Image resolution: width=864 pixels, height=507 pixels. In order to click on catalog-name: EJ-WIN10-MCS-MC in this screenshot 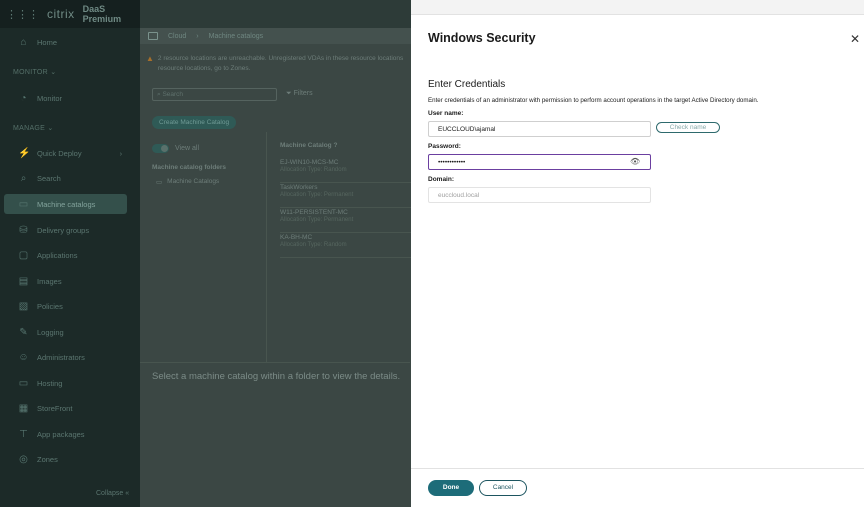, I will do `click(309, 162)`.